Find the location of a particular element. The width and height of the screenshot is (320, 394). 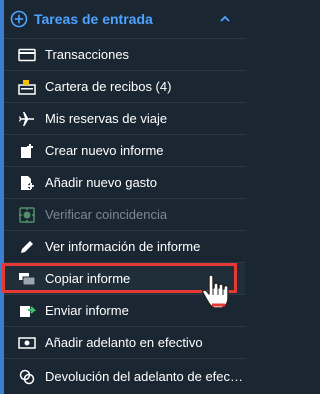

menu-item-transacciones: Transacciones is located at coordinates (124, 54).